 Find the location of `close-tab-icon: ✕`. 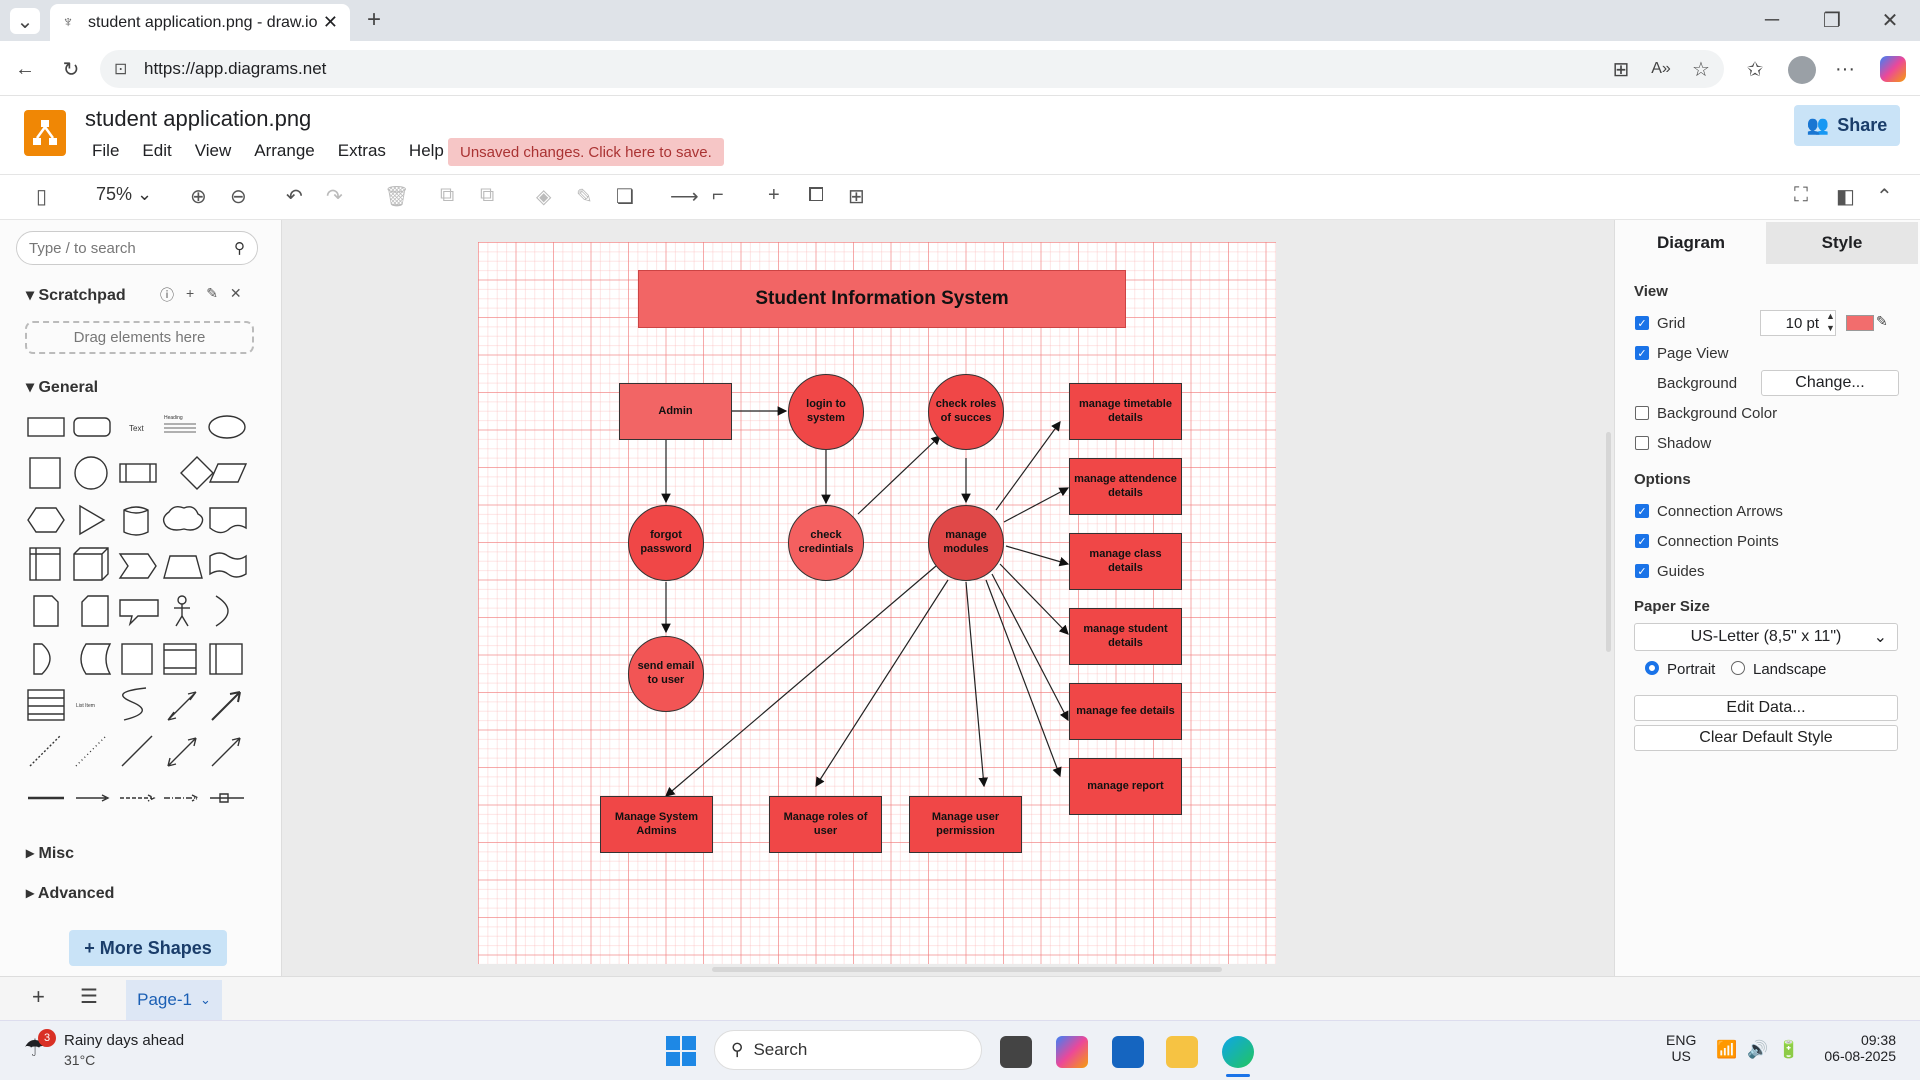

close-tab-icon: ✕ is located at coordinates (330, 22).